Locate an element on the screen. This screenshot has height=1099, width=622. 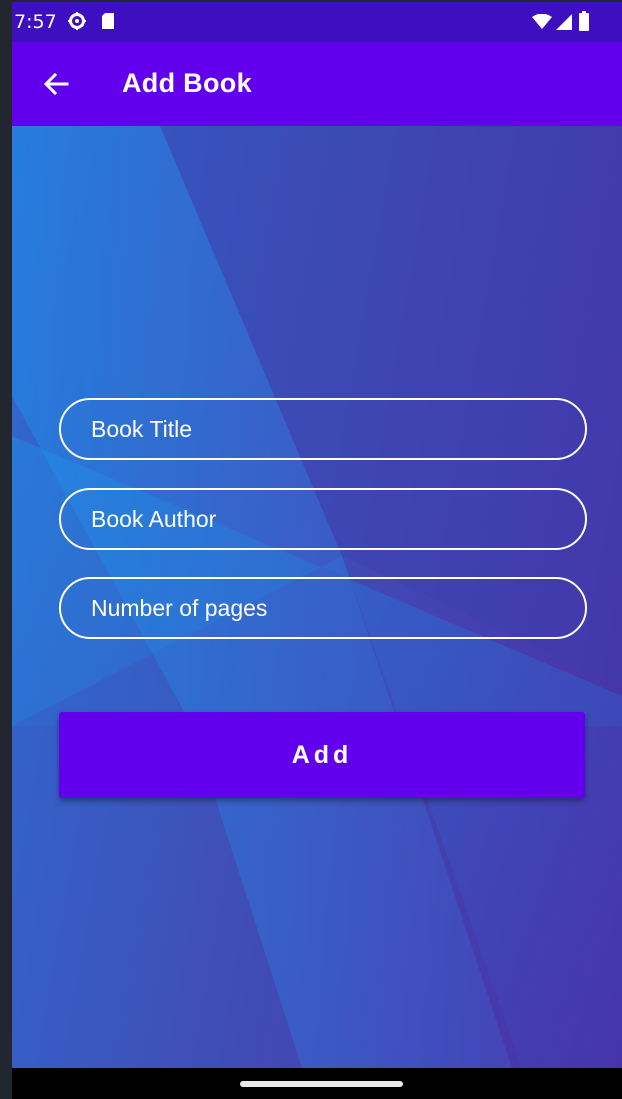
battery-icon is located at coordinates (584, 23).